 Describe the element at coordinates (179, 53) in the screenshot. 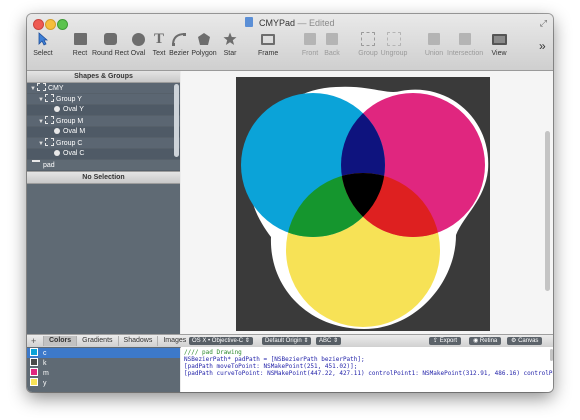

I see `bezier-tool-label: Bezier` at that location.